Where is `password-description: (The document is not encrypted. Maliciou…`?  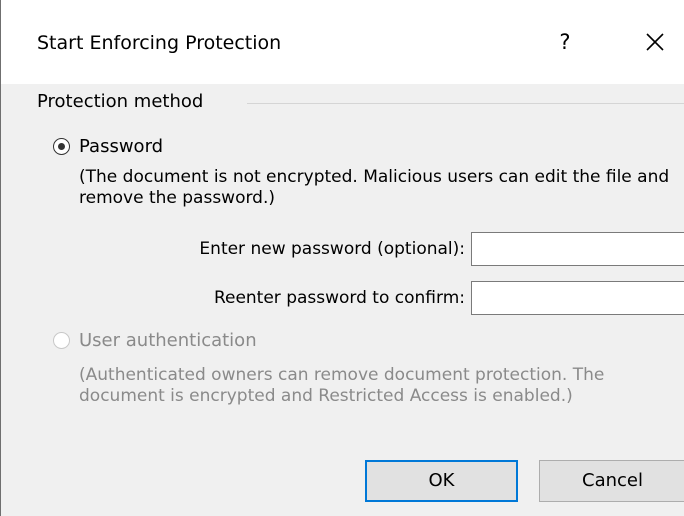 password-description: (The document is not encrypted. Maliciou… is located at coordinates (374, 187).